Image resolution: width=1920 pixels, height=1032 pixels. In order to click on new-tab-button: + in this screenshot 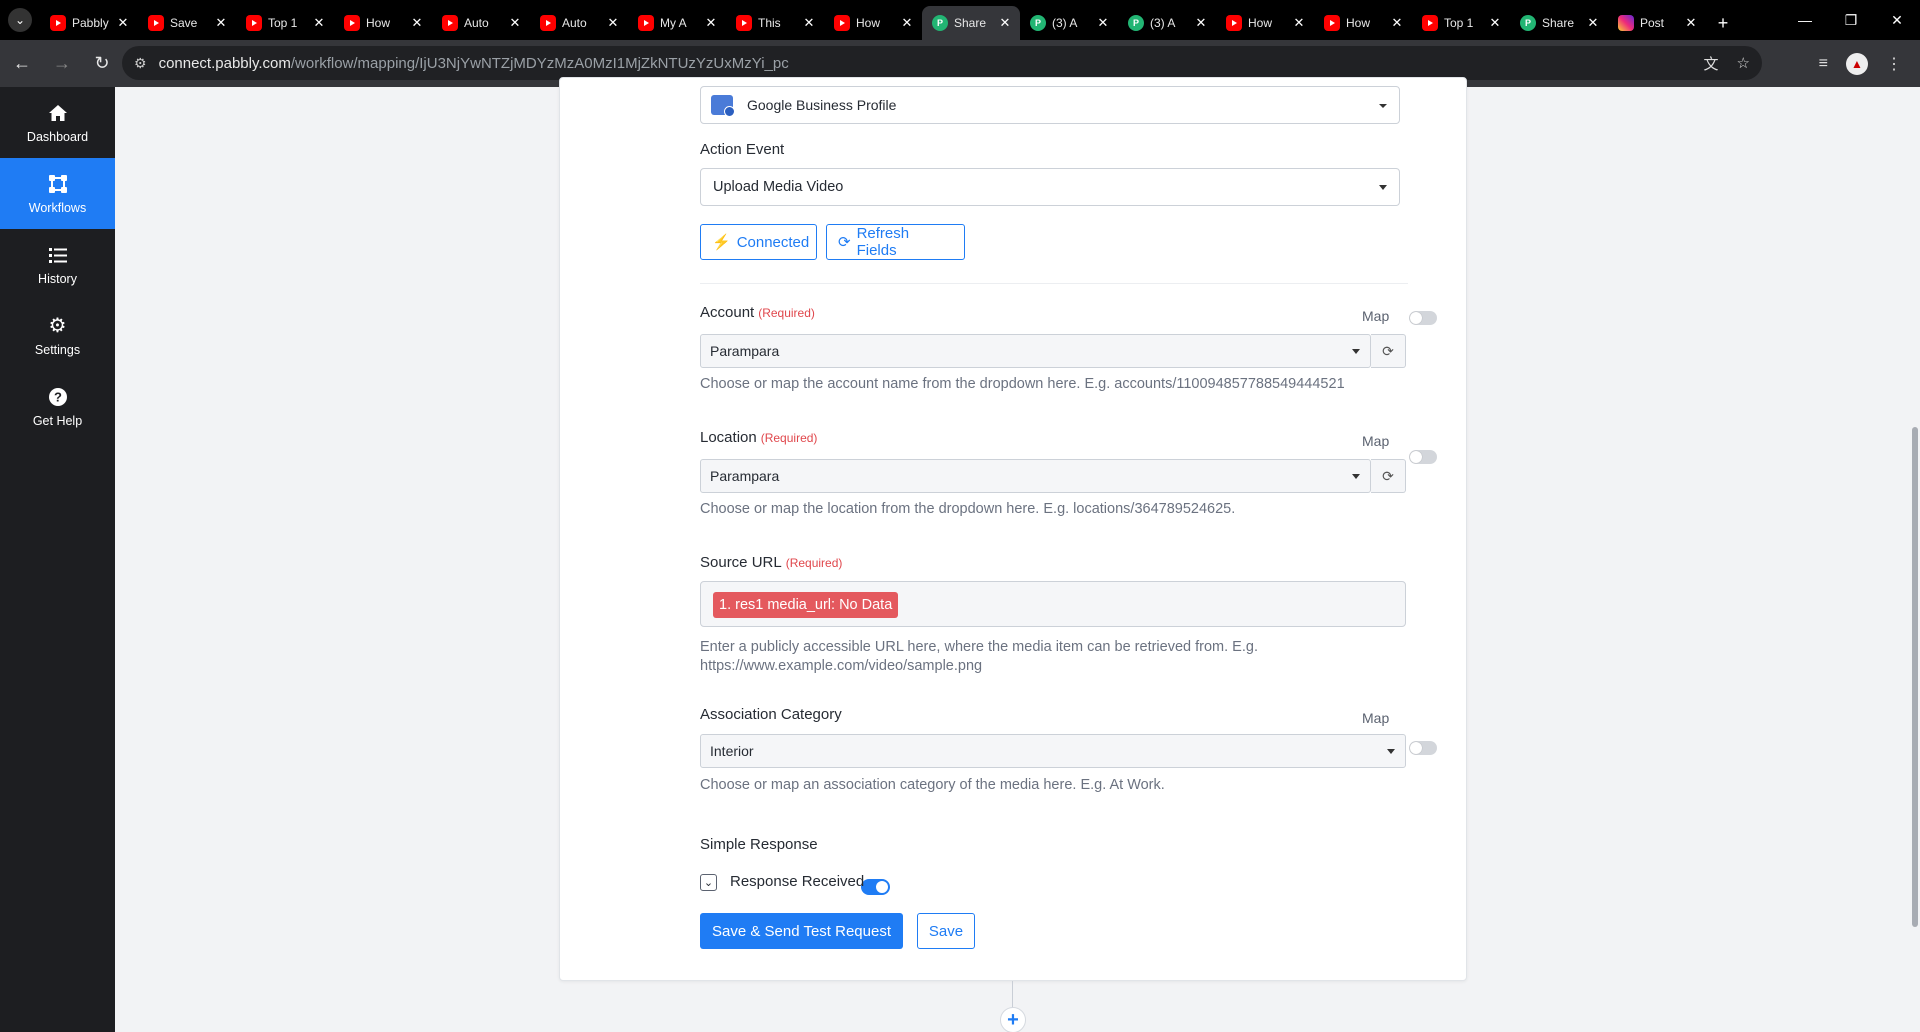, I will do `click(1723, 23)`.